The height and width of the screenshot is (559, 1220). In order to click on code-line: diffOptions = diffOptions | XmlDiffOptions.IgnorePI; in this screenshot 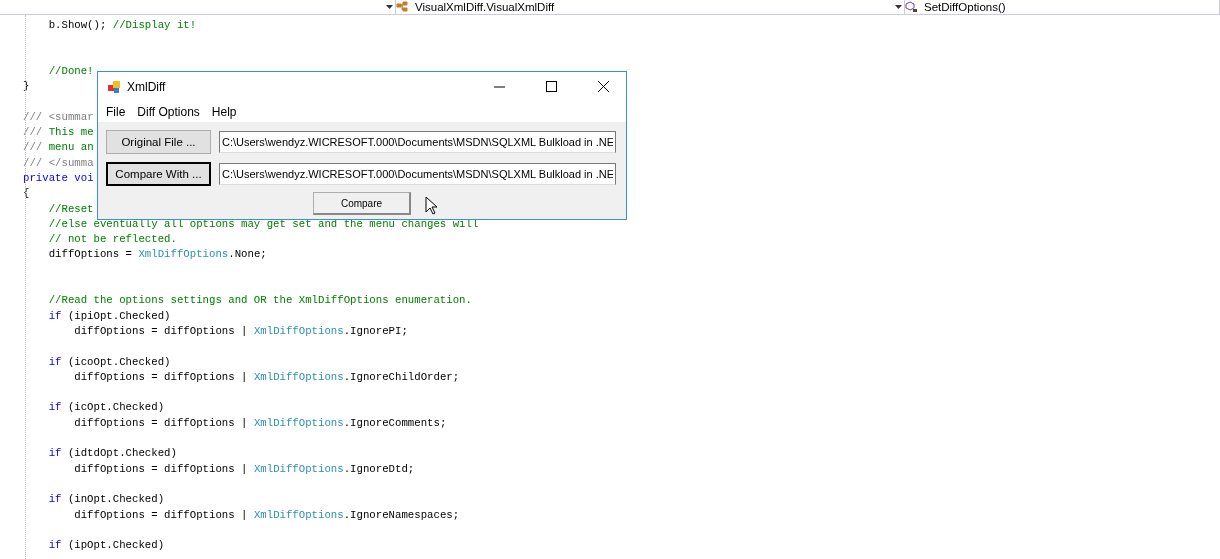, I will do `click(241, 331)`.